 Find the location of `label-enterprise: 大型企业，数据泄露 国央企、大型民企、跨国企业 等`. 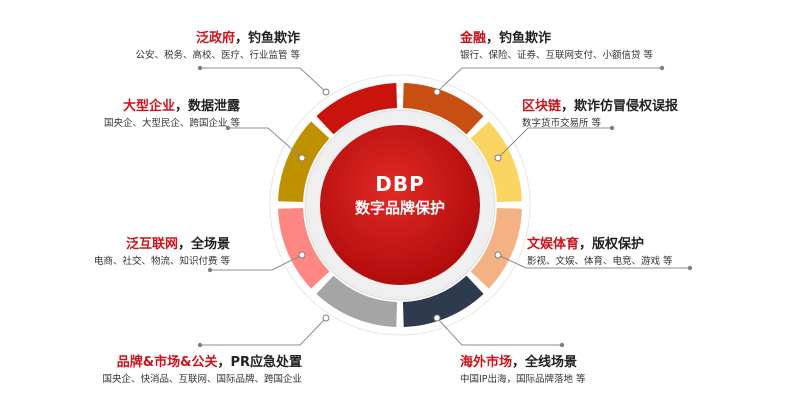

label-enterprise: 大型企业，数据泄露 国央企、大型民企、跨国企业 等 is located at coordinates (172, 114).